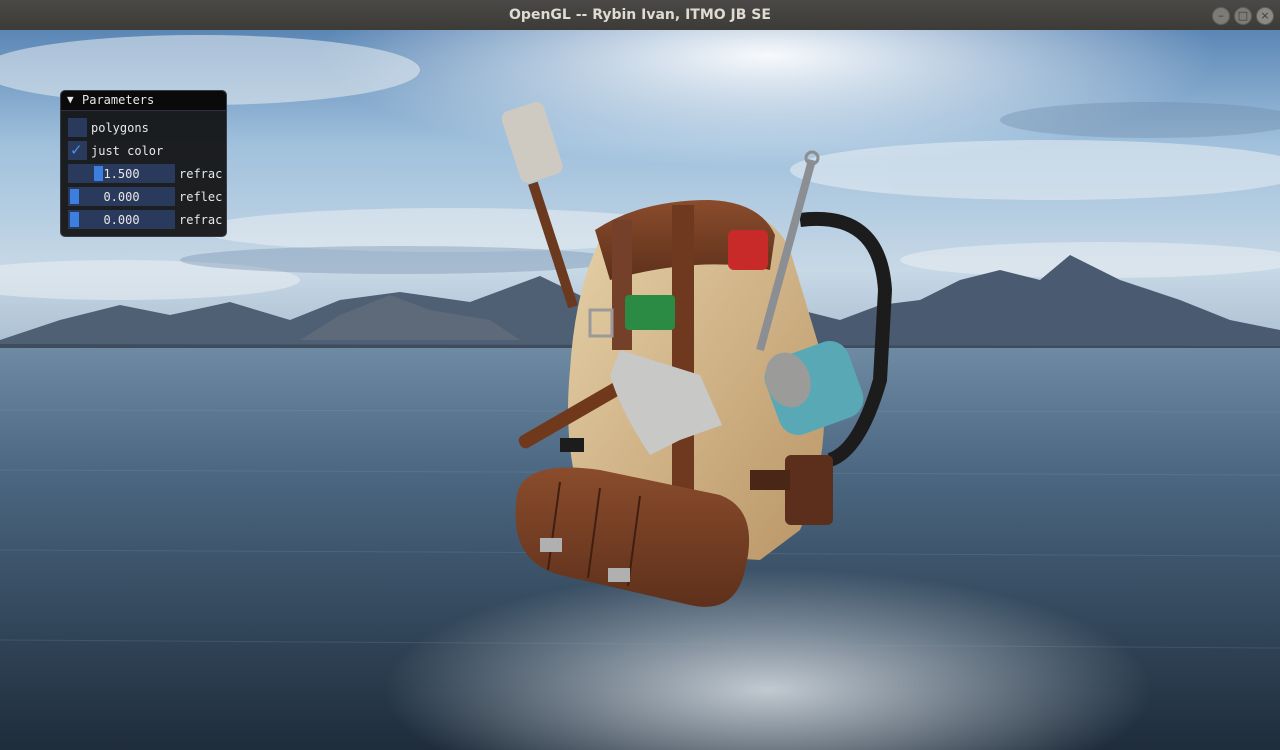 Image resolution: width=1280 pixels, height=750 pixels. I want to click on window-title: OpenGL -- Rybin Ivan, ITMO JB SE, so click(640, 15).